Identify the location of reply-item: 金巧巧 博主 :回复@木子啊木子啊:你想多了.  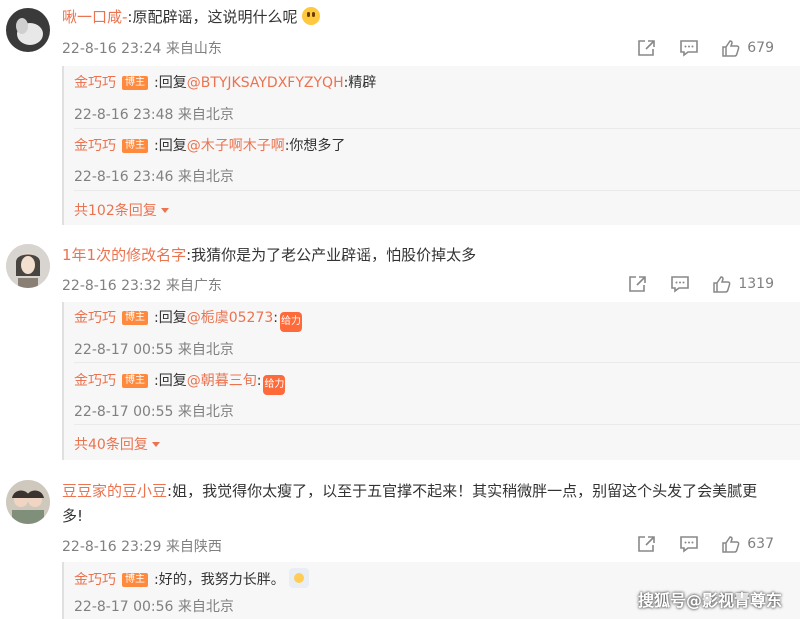
(209, 146).